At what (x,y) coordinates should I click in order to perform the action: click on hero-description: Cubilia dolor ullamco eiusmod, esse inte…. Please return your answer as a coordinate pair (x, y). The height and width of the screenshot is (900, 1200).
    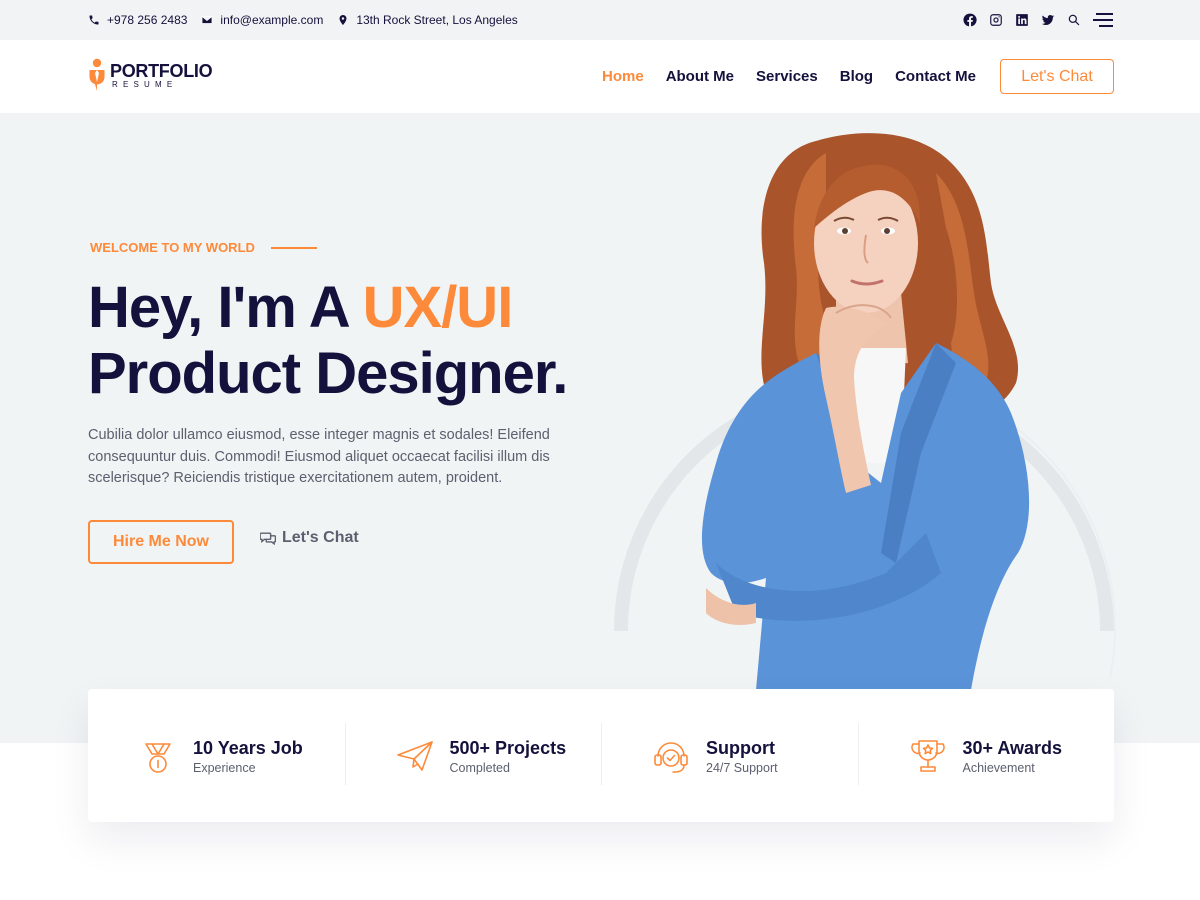
    Looking at the image, I should click on (319, 456).